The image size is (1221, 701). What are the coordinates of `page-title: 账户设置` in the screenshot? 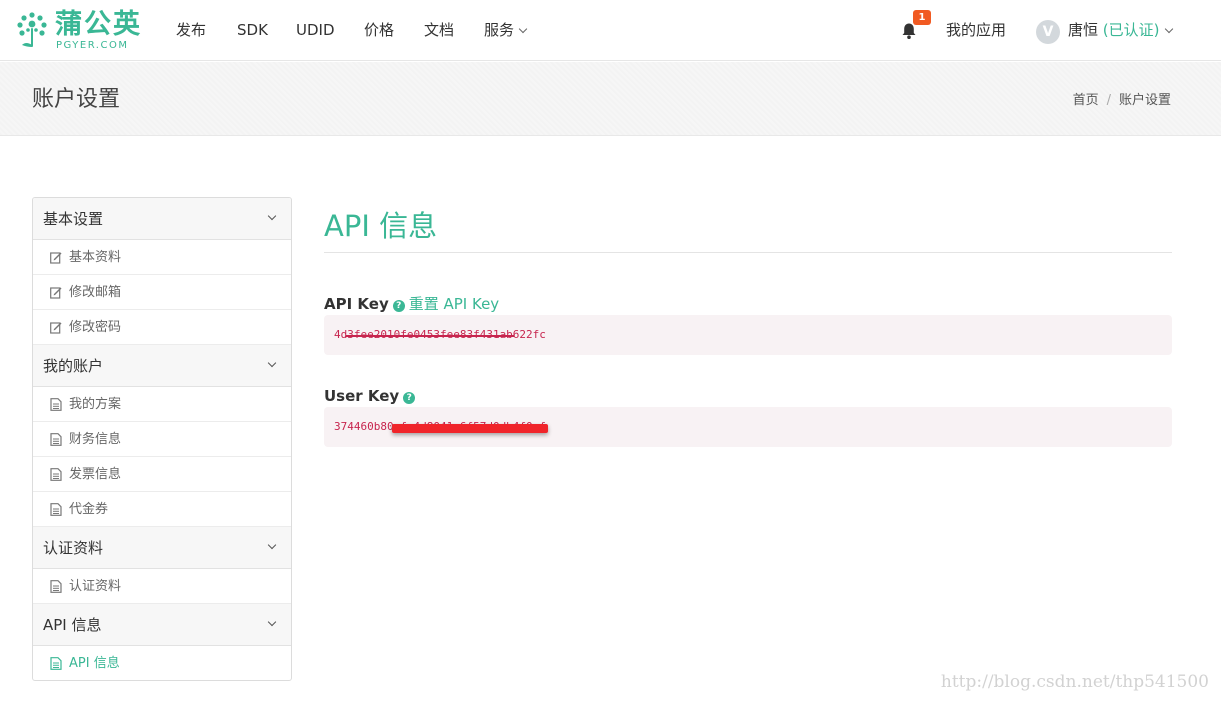 It's located at (76, 99).